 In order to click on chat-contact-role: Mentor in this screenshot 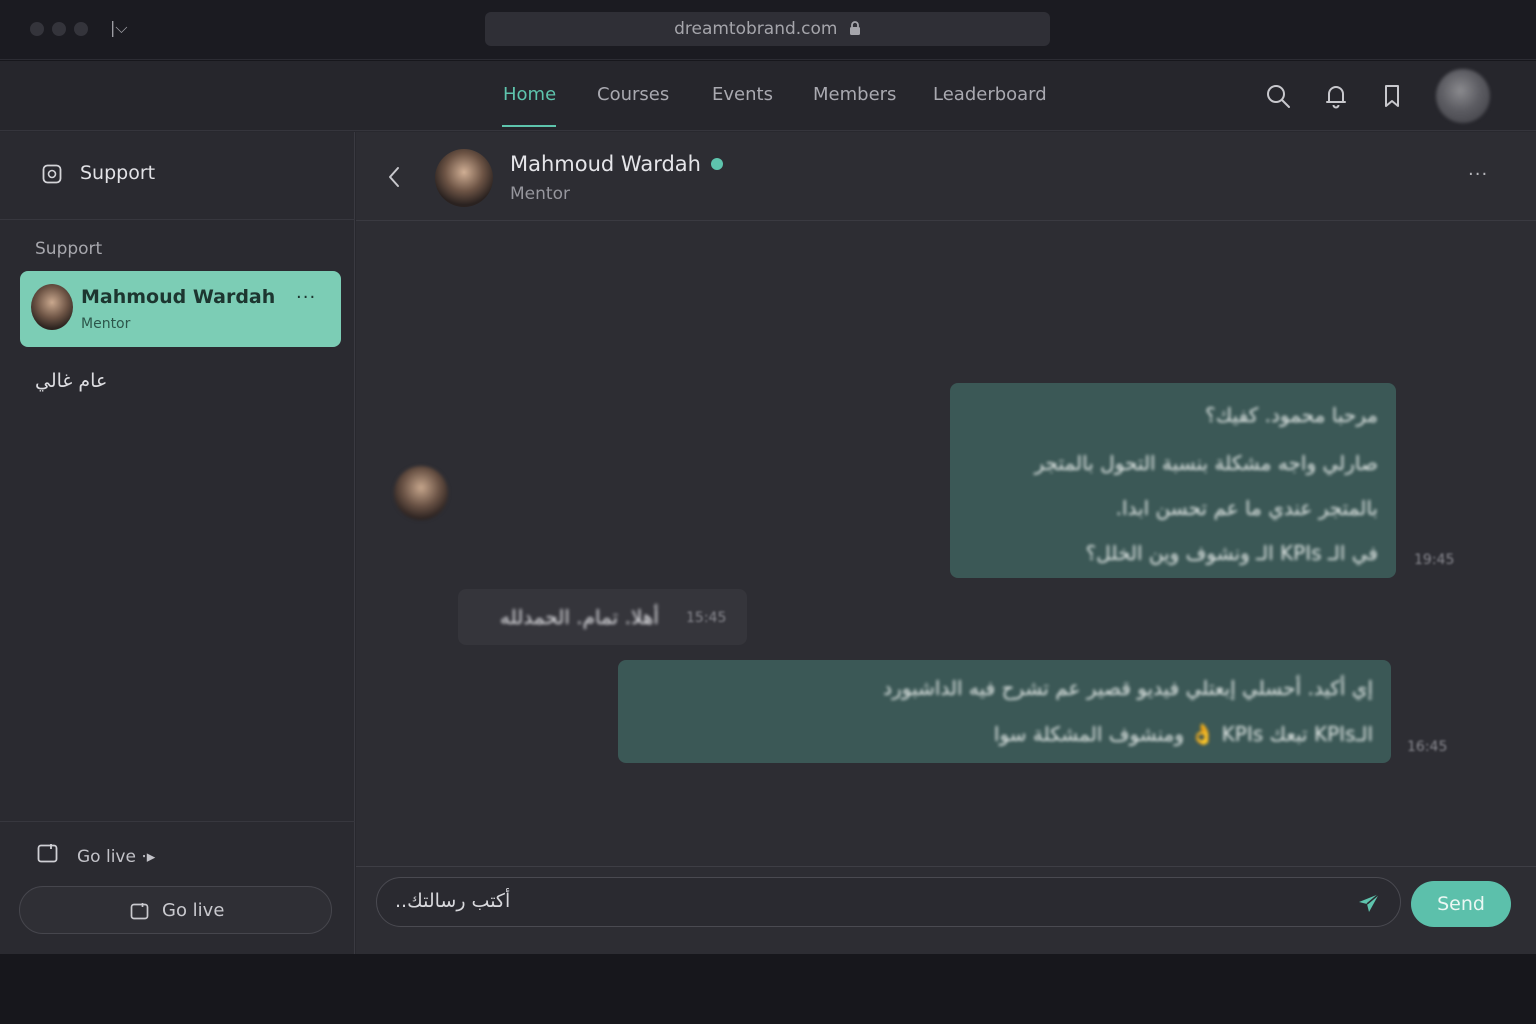, I will do `click(540, 194)`.